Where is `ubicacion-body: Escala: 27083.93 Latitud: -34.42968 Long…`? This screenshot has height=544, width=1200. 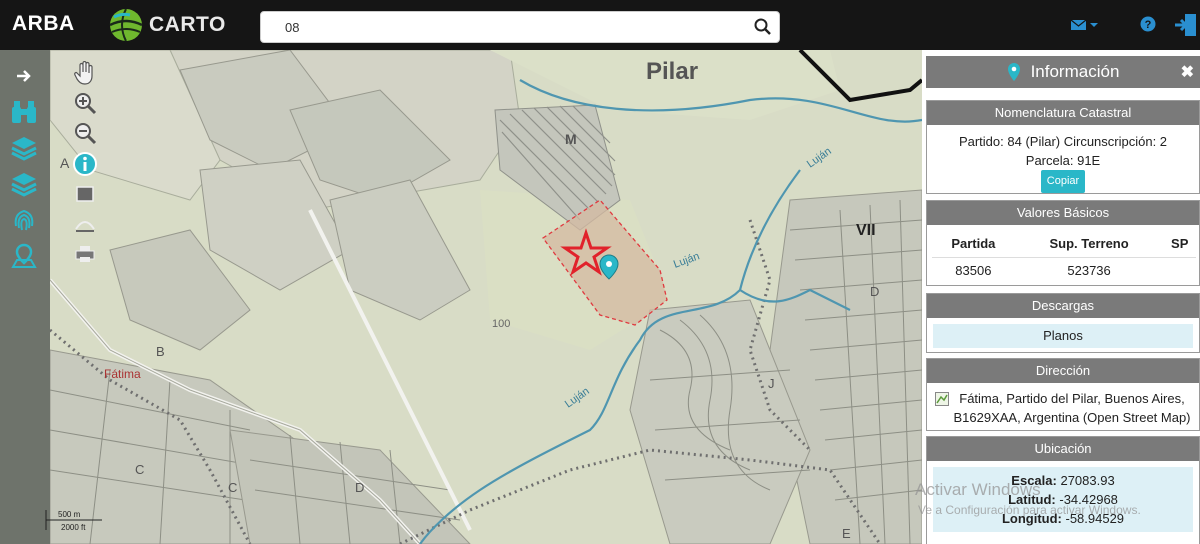
ubicacion-body: Escala: 27083.93 Latitud: -34.42968 Long… is located at coordinates (1063, 499).